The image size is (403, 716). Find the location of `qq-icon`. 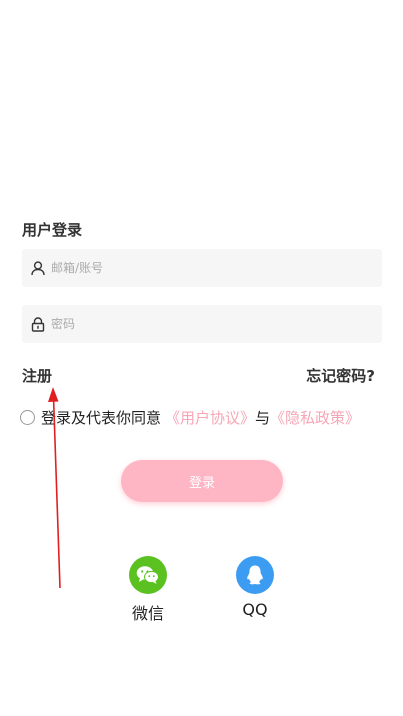

qq-icon is located at coordinates (255, 575).